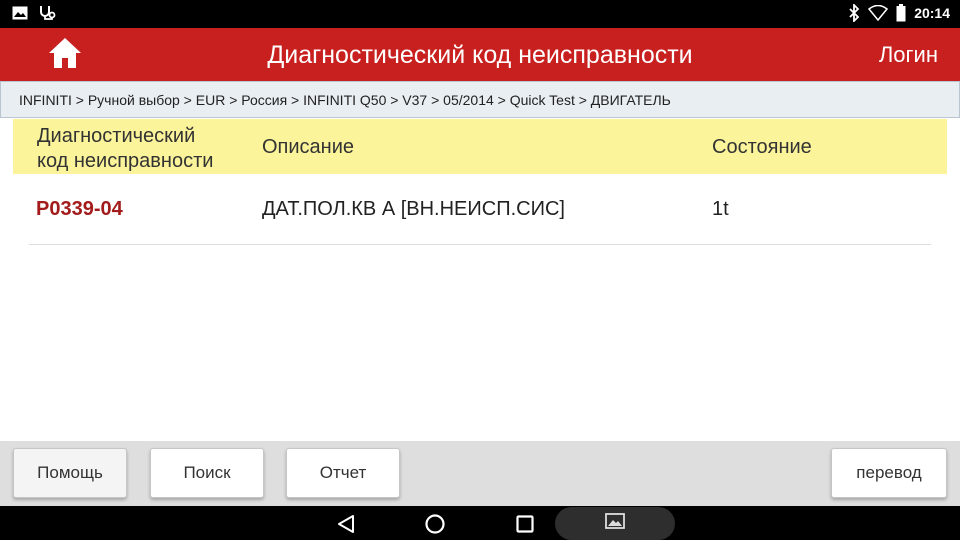 The height and width of the screenshot is (540, 960). I want to click on back-icon, so click(346, 524).